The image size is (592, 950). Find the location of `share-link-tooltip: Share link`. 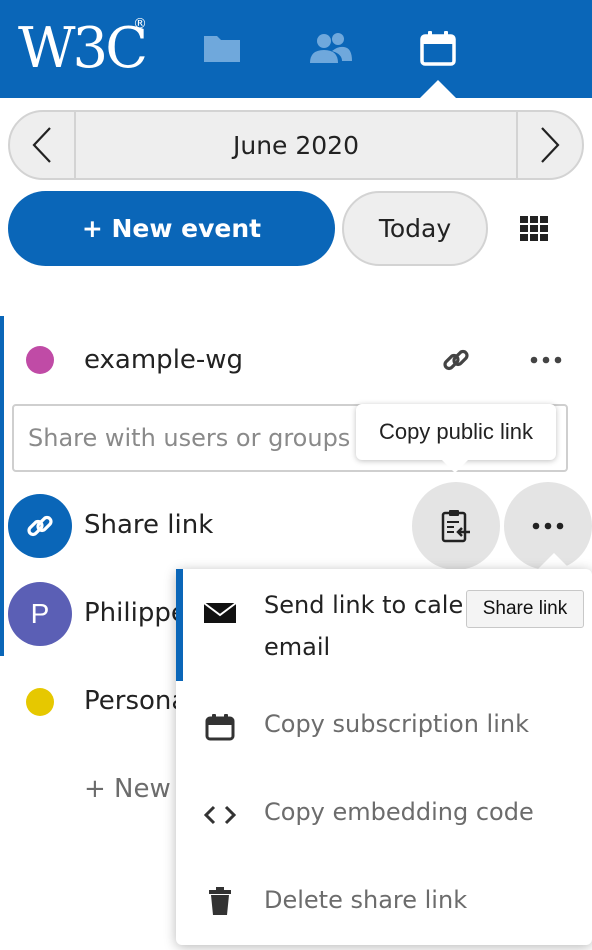

share-link-tooltip: Share link is located at coordinates (525, 609).